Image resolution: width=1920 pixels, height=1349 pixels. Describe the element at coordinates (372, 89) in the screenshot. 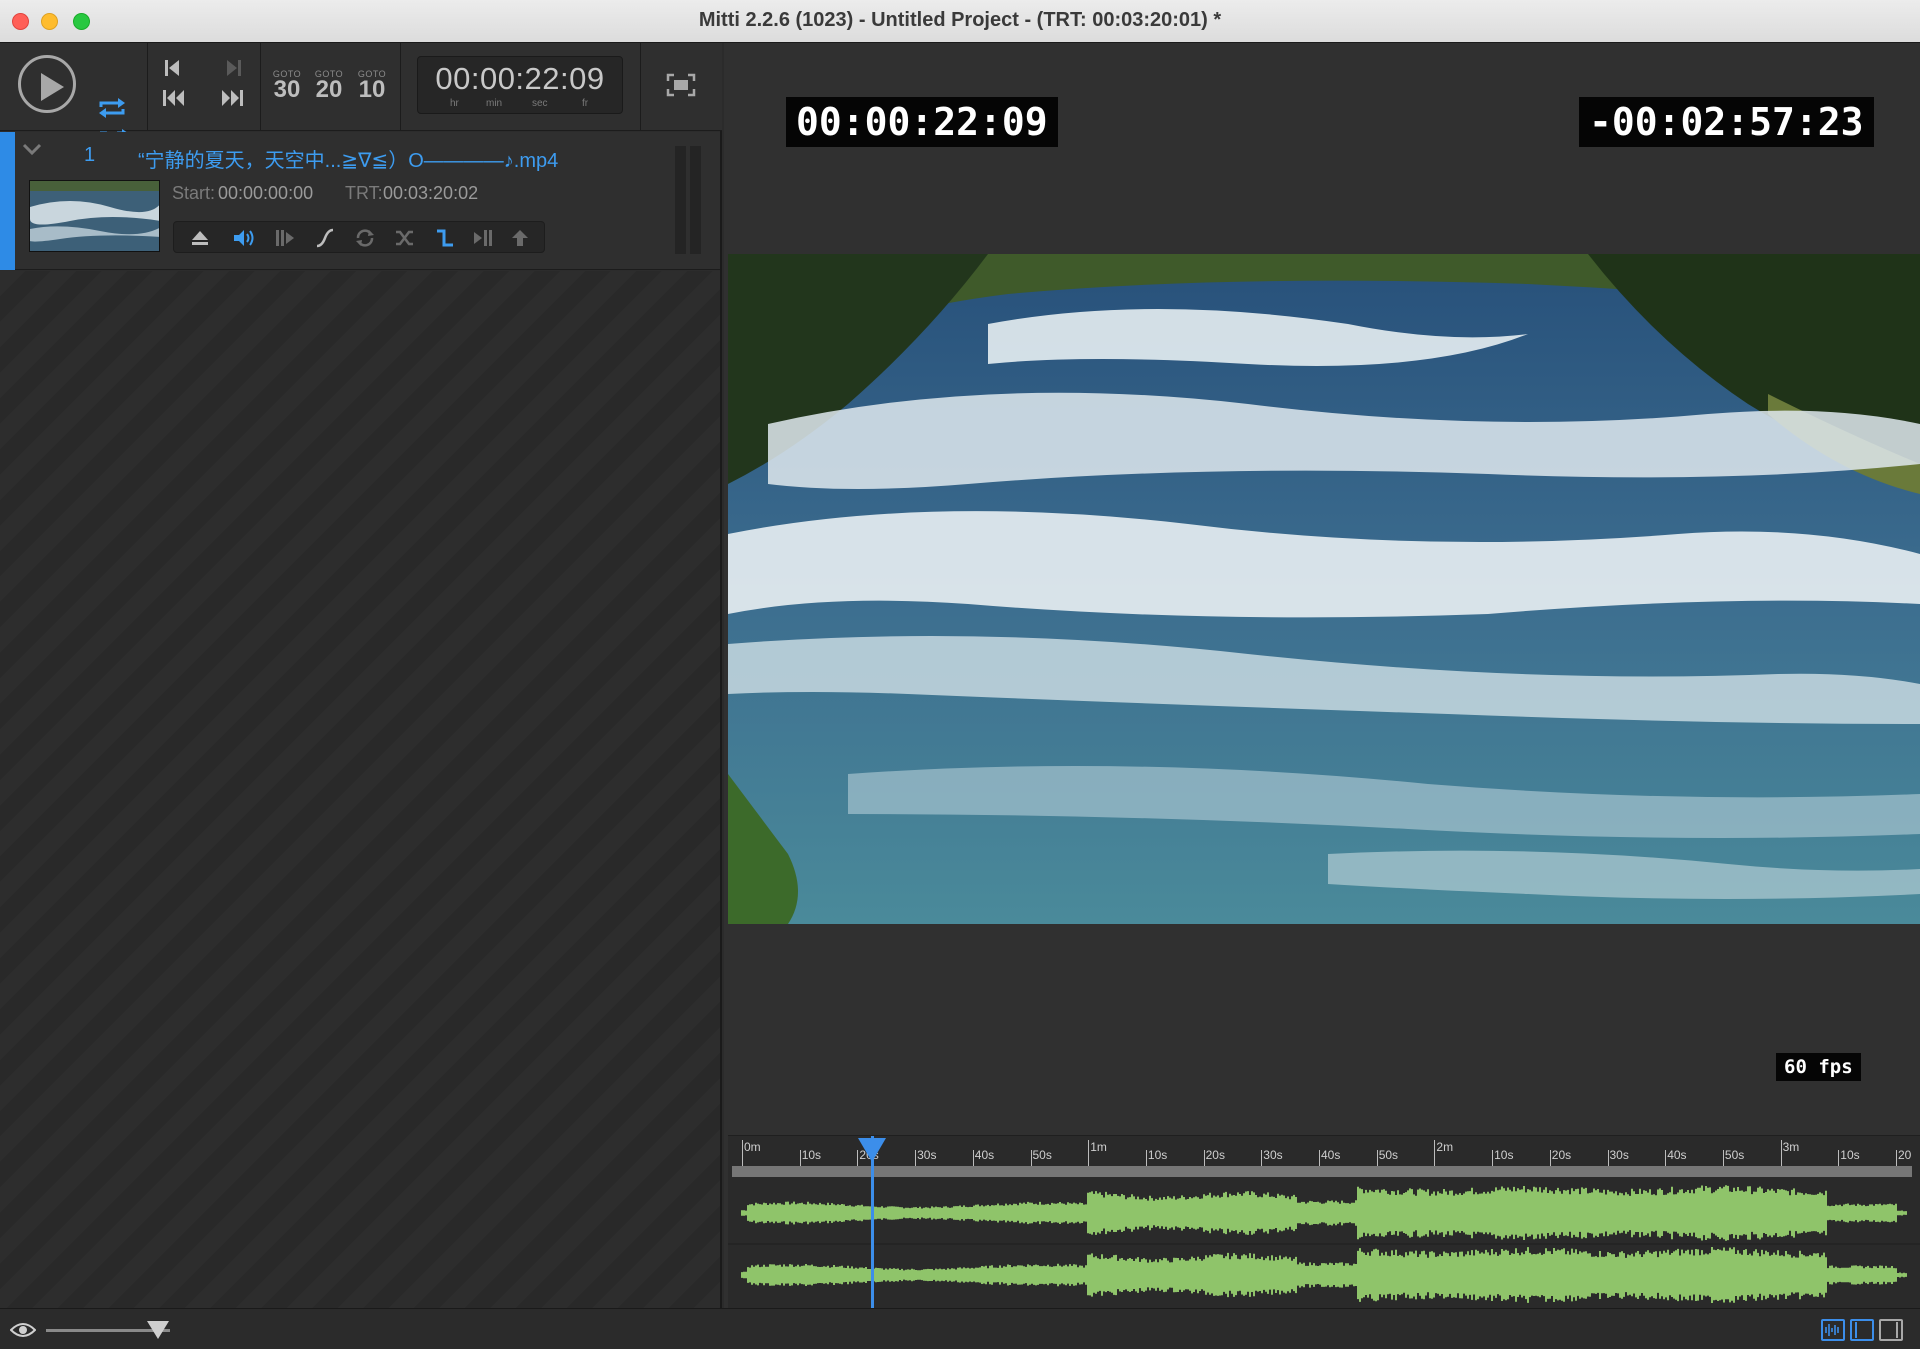

I see `goto-value: 10` at that location.